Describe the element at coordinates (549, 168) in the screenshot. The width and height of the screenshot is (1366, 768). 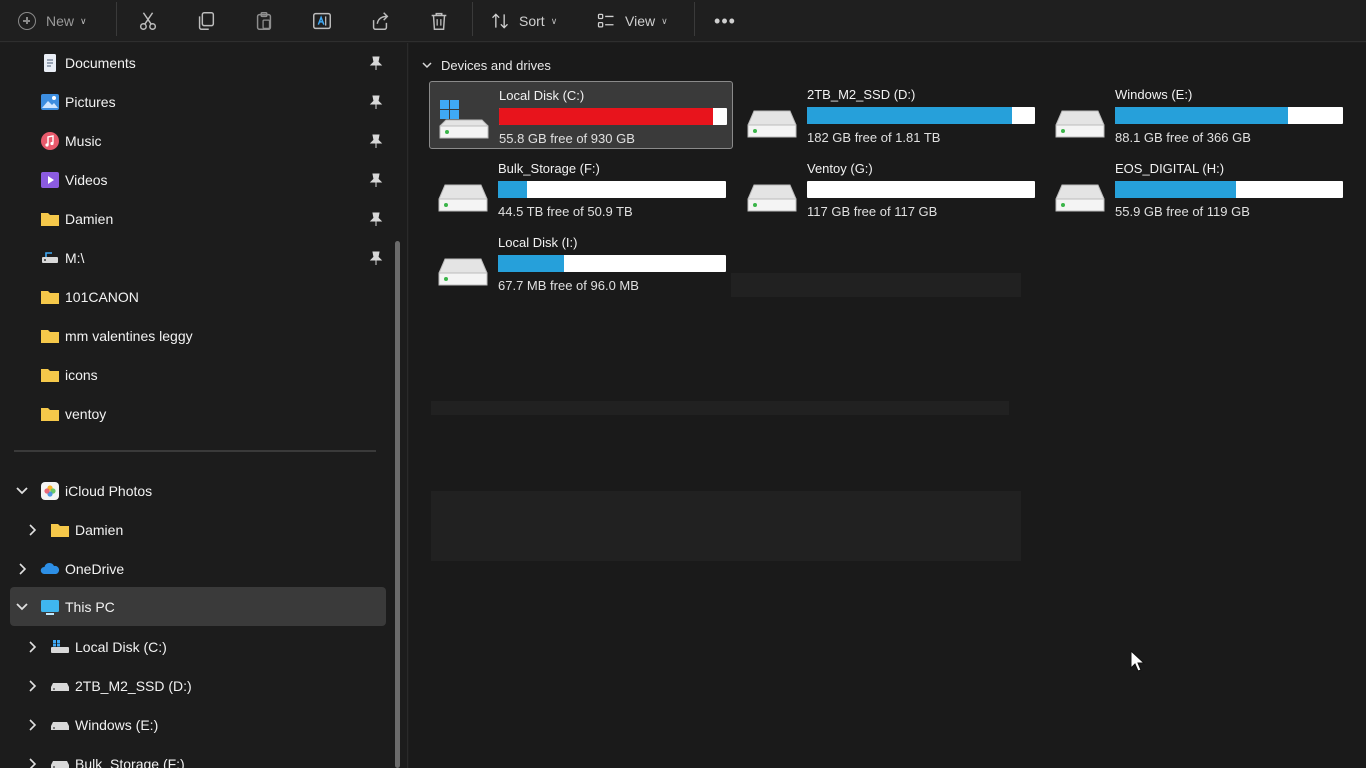
I see `drive-name: Bulk_Storage (F:)` at that location.